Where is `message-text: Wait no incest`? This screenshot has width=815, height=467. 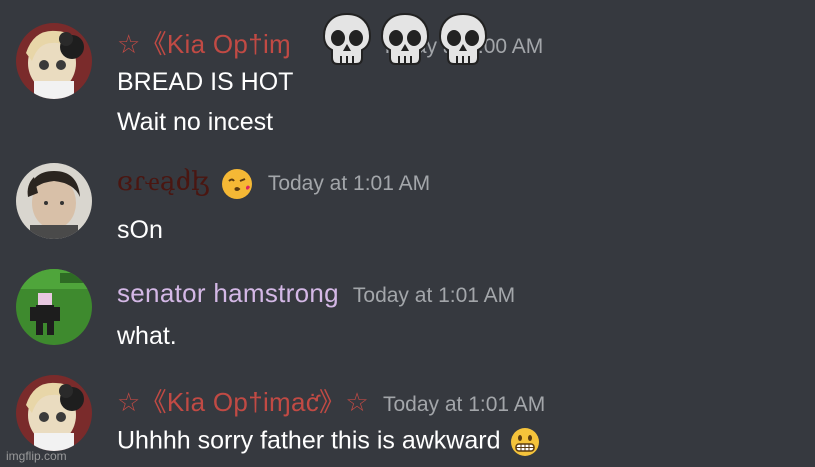
message-text: Wait no incest is located at coordinates (195, 122).